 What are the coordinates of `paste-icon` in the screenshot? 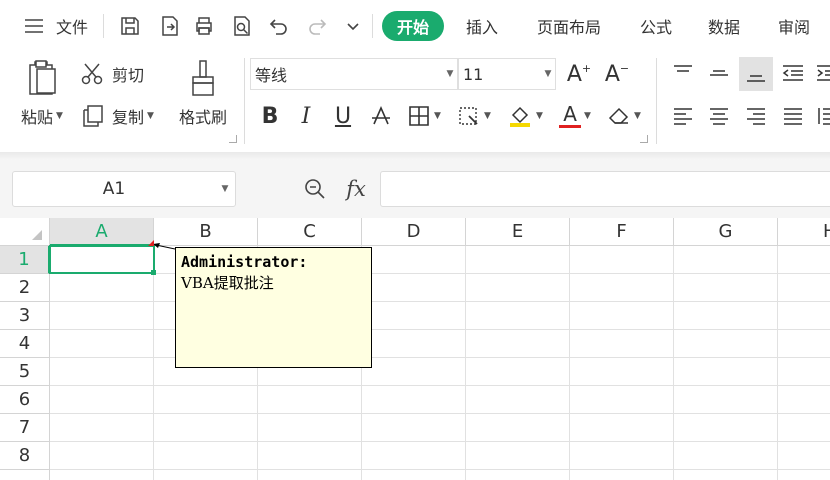 It's located at (43, 78).